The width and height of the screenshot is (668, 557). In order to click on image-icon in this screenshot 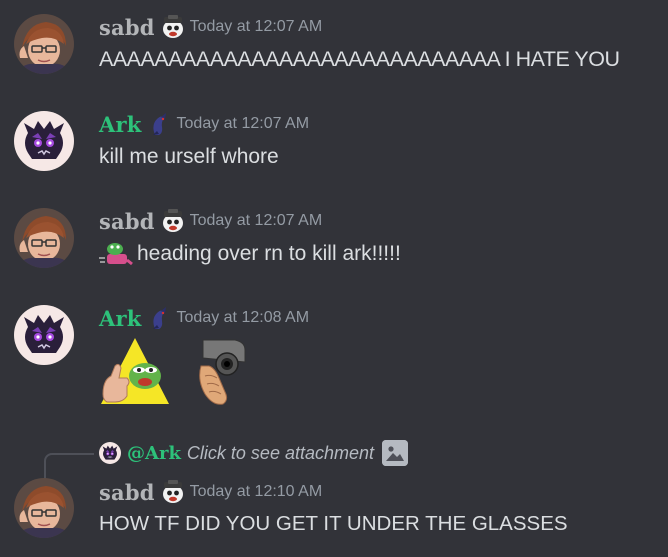, I will do `click(395, 453)`.